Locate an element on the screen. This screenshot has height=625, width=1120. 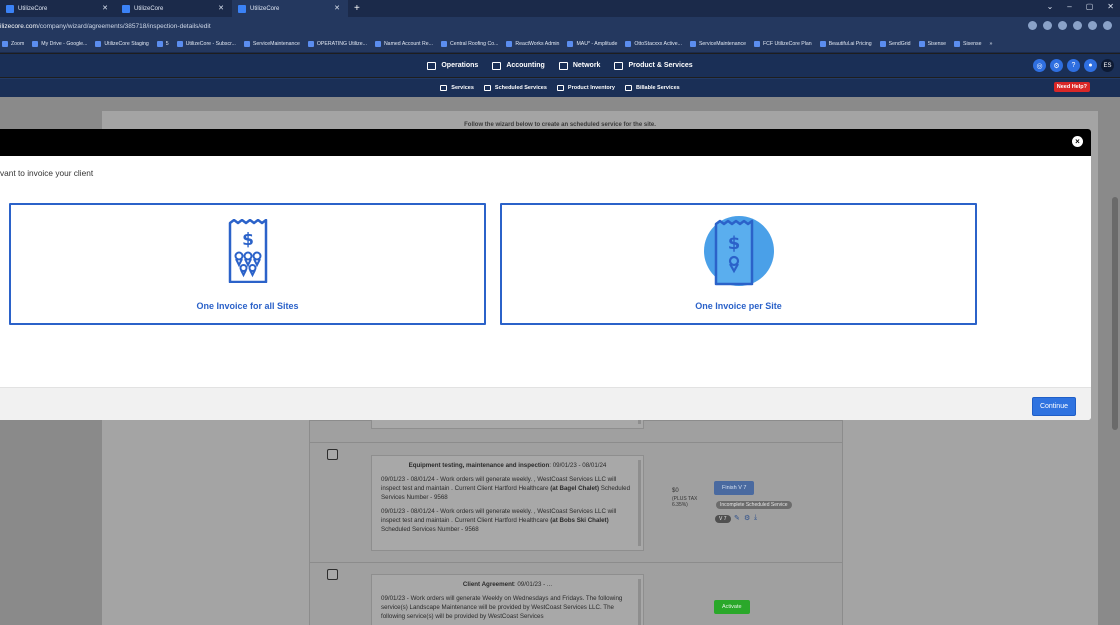
inventory-icon is located at coordinates (560, 88).